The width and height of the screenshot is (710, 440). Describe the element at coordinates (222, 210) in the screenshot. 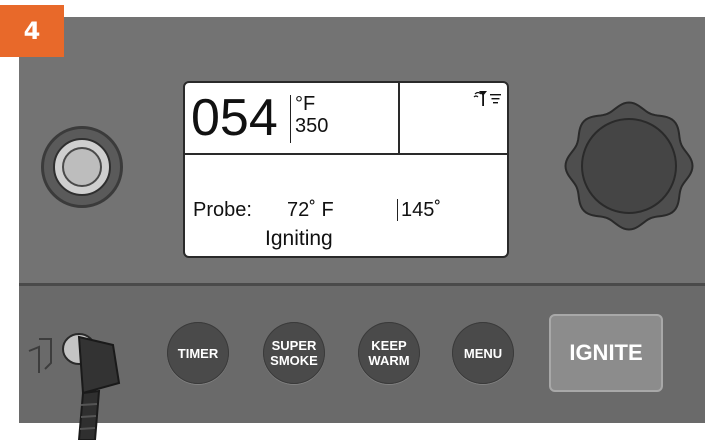

I see `probe-label: Probe:` at that location.